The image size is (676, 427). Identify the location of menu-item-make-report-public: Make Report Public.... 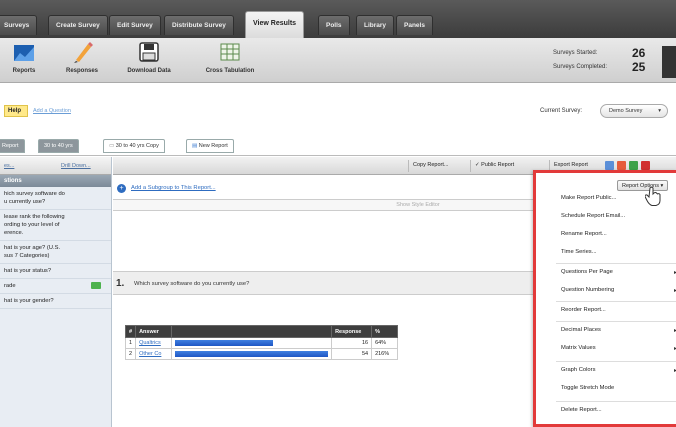
(588, 198).